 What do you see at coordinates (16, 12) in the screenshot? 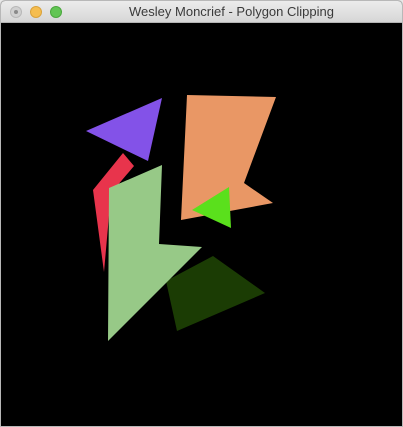
I see `close-window-button` at bounding box center [16, 12].